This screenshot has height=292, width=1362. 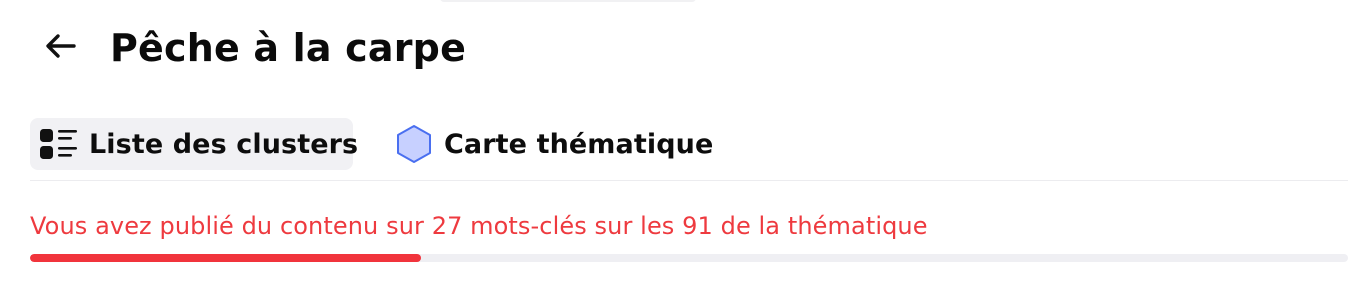 I want to click on tab-cluster-list: Liste des clusters, so click(x=194, y=144).